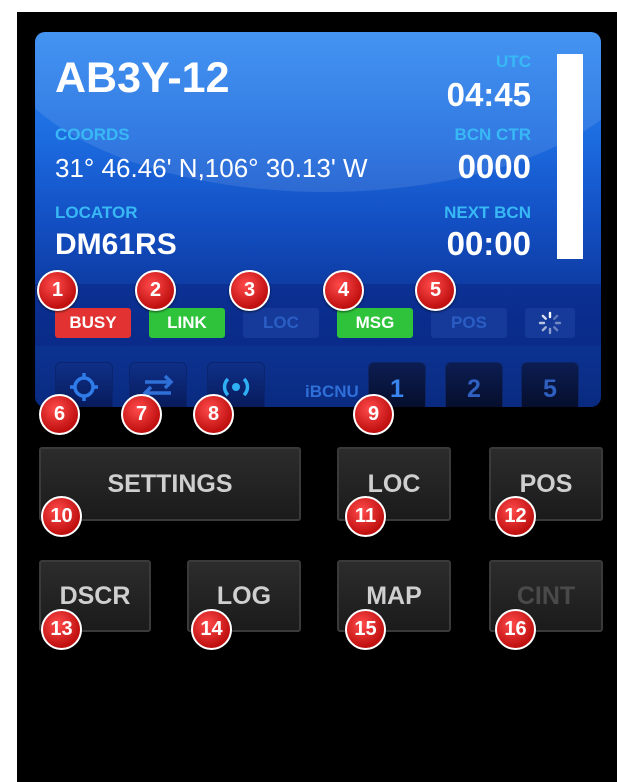 This screenshot has width=617, height=782. What do you see at coordinates (365, 629) in the screenshot?
I see `callout-marker: 15` at bounding box center [365, 629].